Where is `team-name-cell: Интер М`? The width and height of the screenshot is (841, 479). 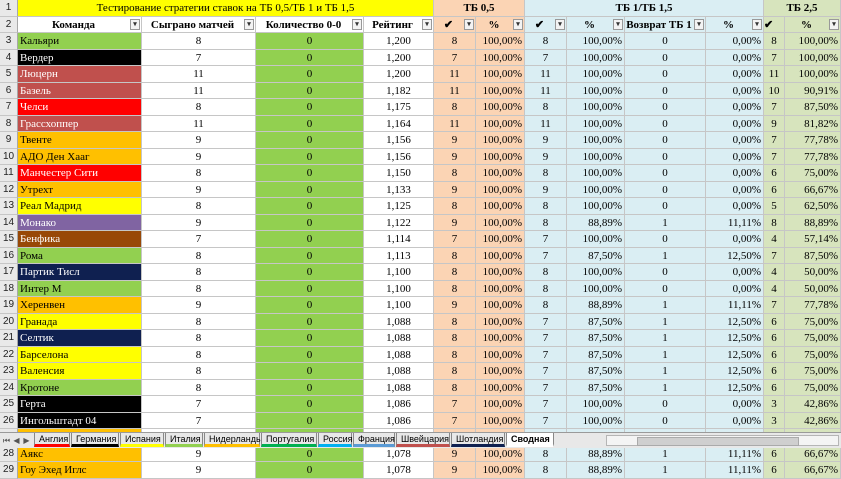 team-name-cell: Интер М is located at coordinates (80, 288).